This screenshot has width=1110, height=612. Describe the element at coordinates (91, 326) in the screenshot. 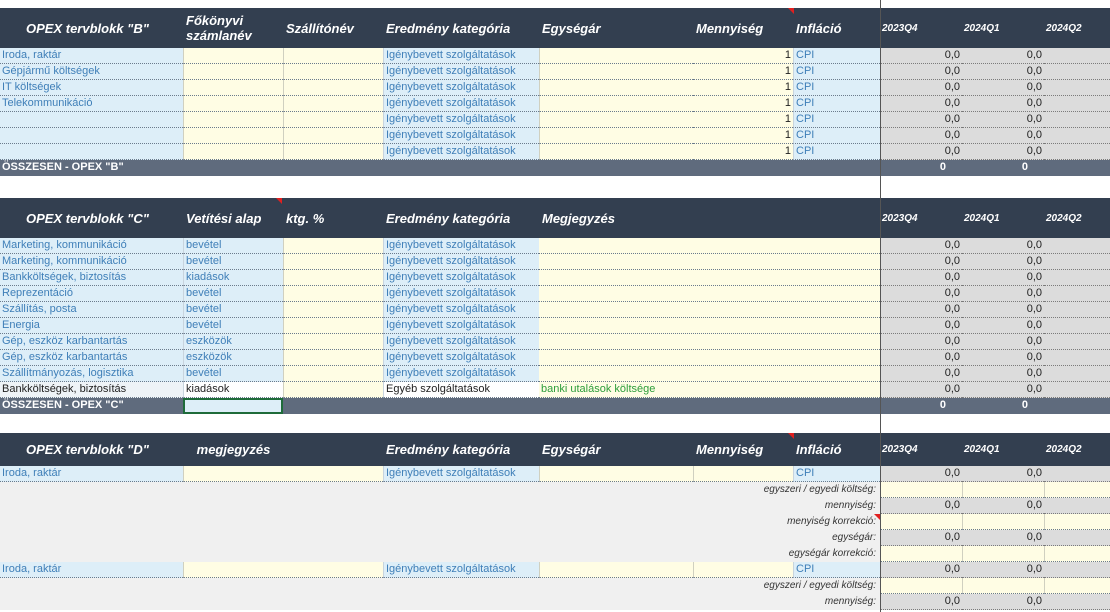

I see `item-name-cell: Energia` at that location.